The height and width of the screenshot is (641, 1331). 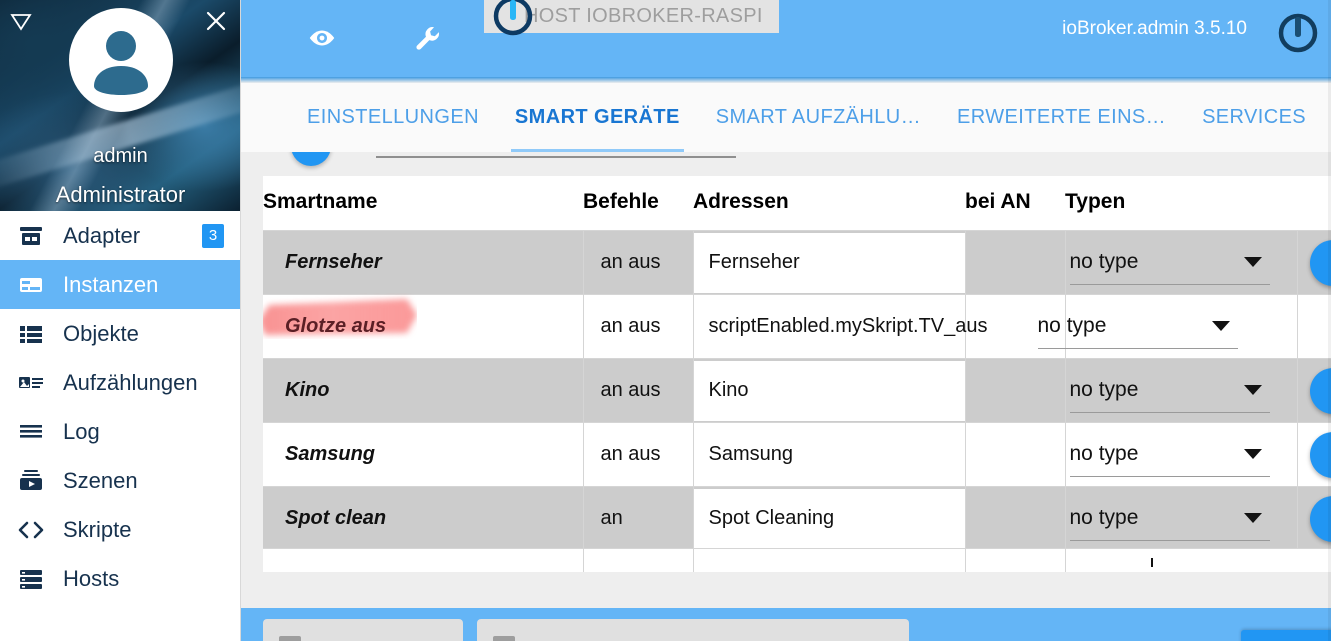 I want to click on bottom-field-left, so click(x=363, y=630).